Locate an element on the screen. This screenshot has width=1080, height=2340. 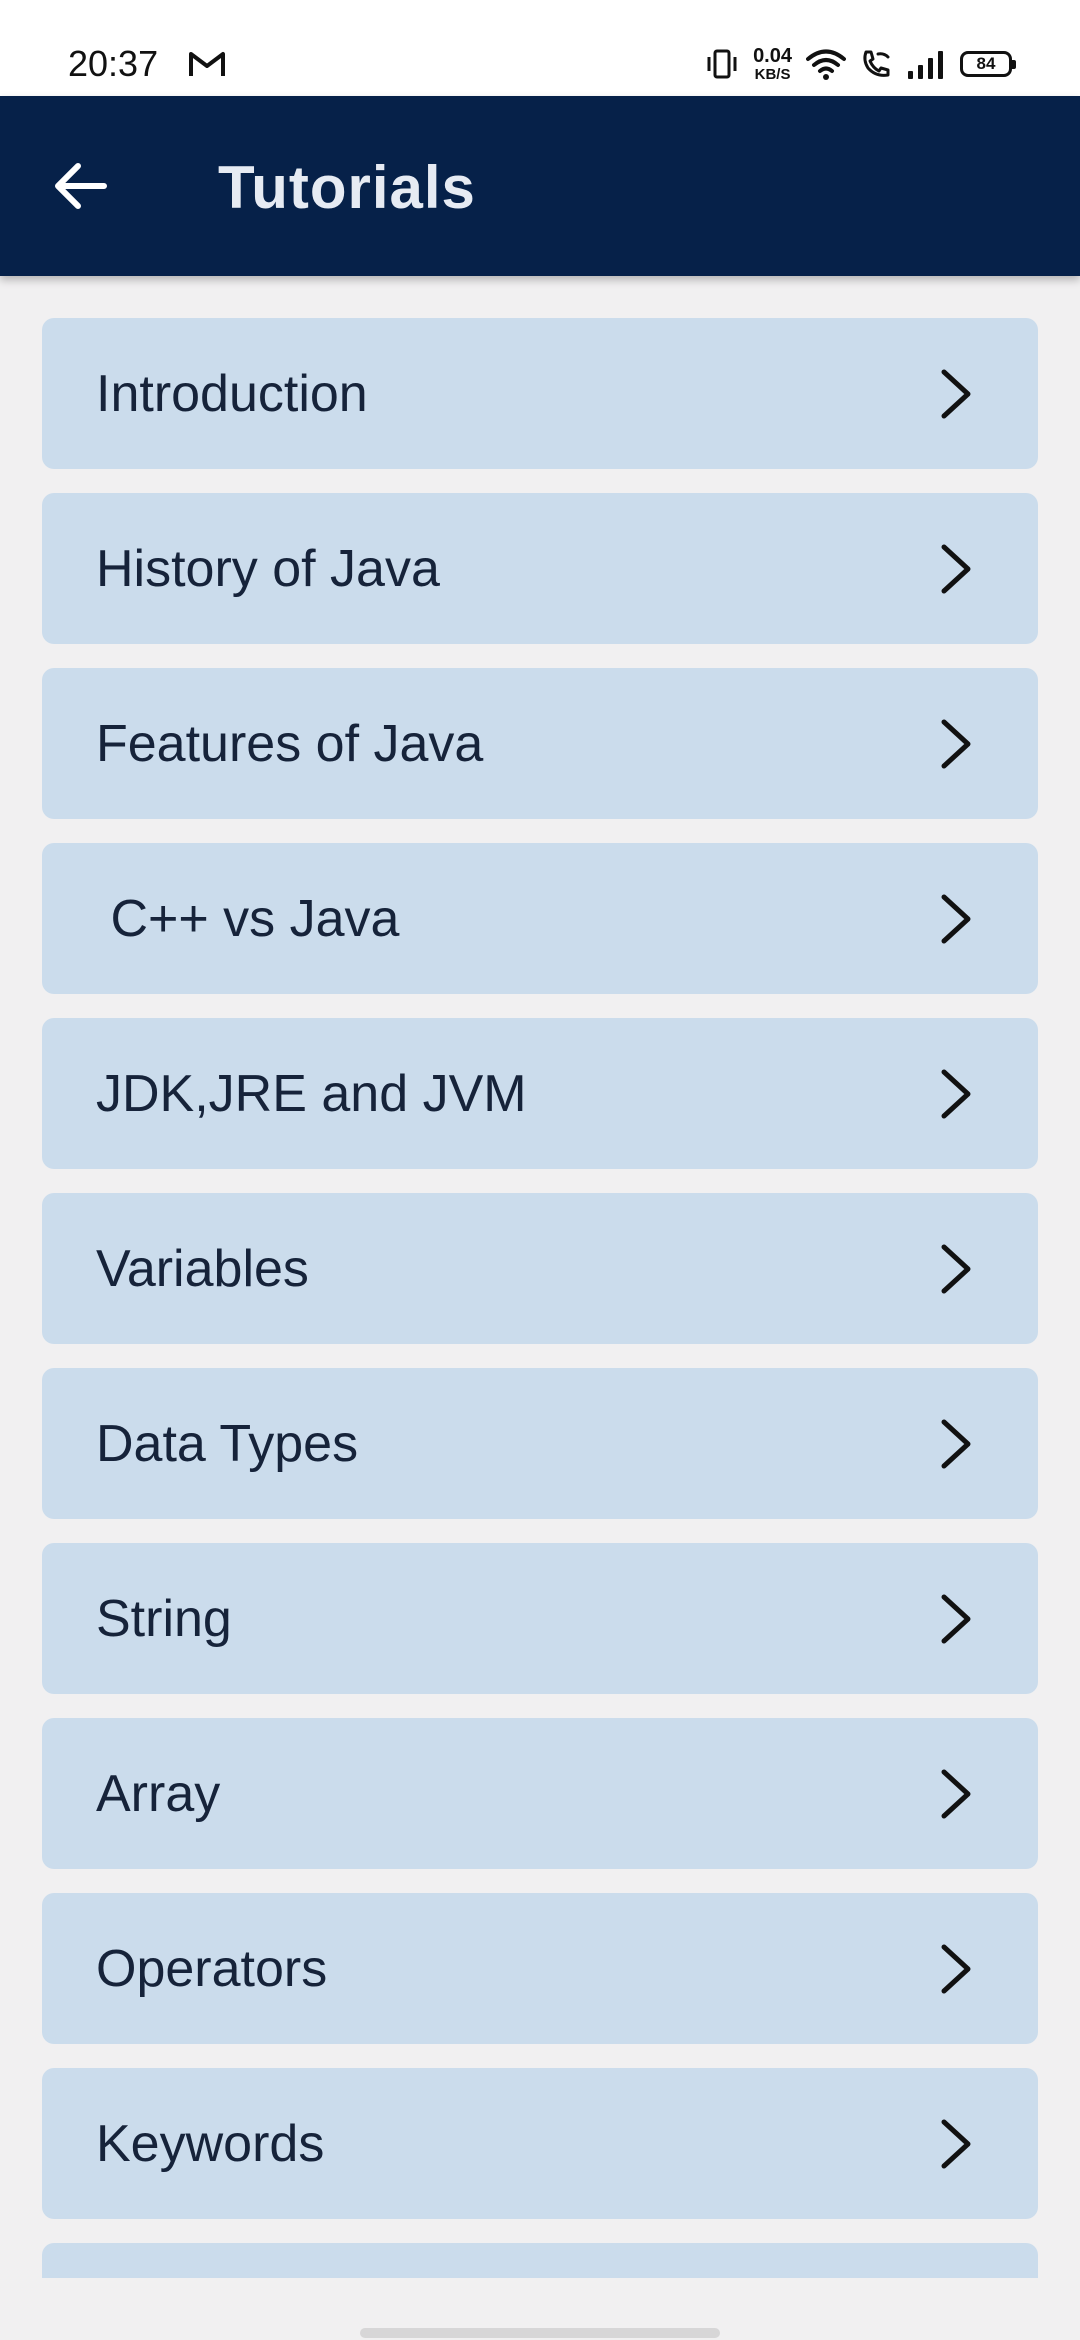
network-speed-unit: KB/S is located at coordinates (772, 74).